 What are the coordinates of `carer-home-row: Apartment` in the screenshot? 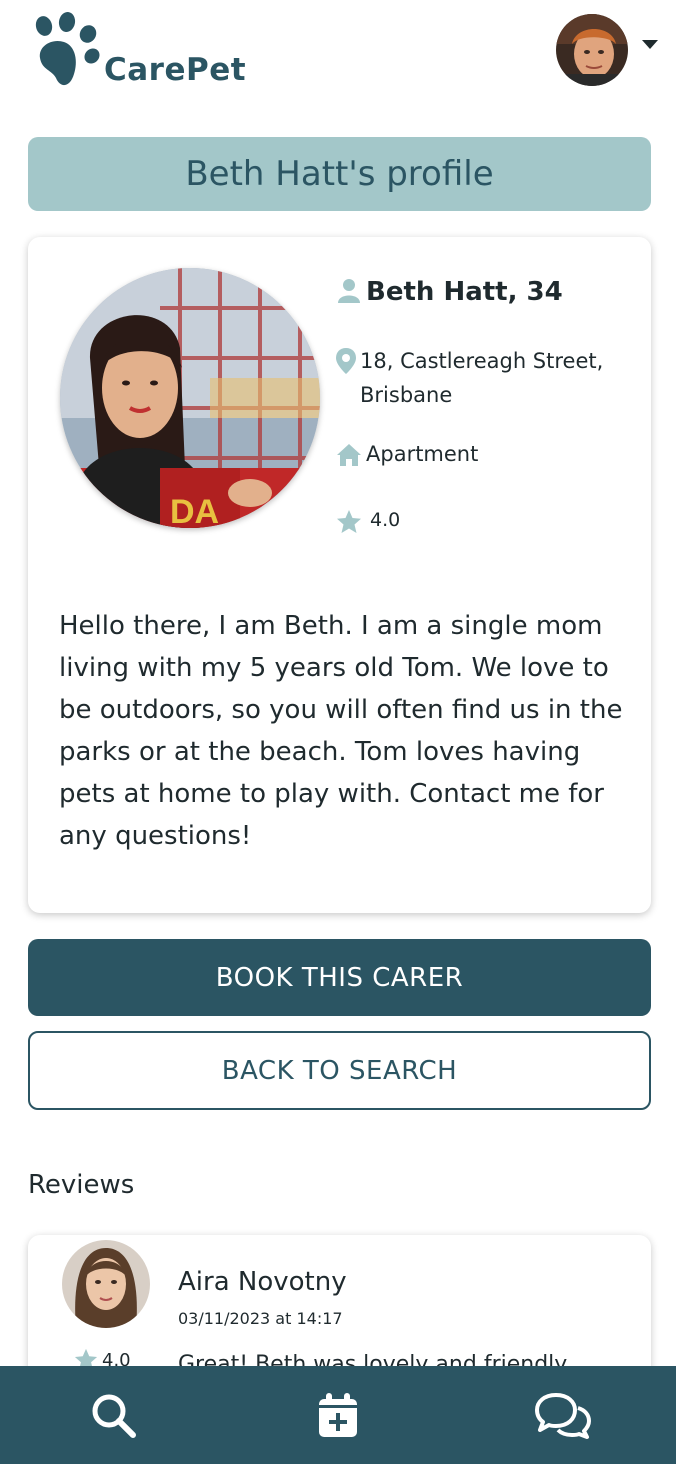 It's located at (407, 455).